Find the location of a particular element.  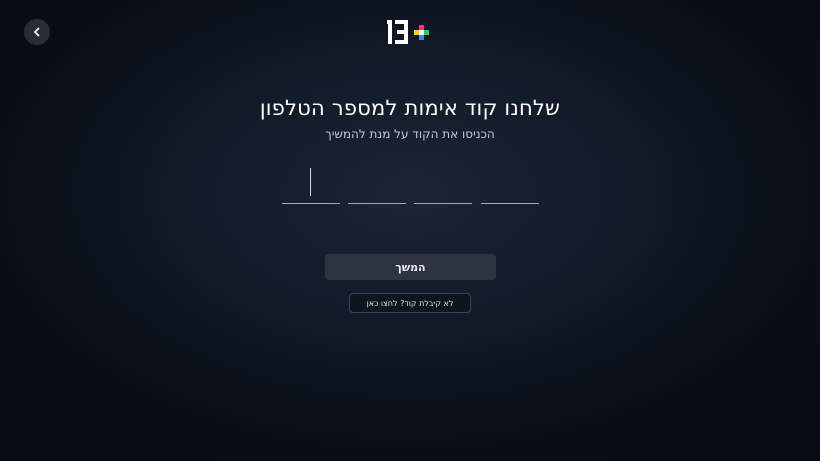

page-subtitle: הכניסו את הקוד על מנת להמשיך is located at coordinates (410, 134).